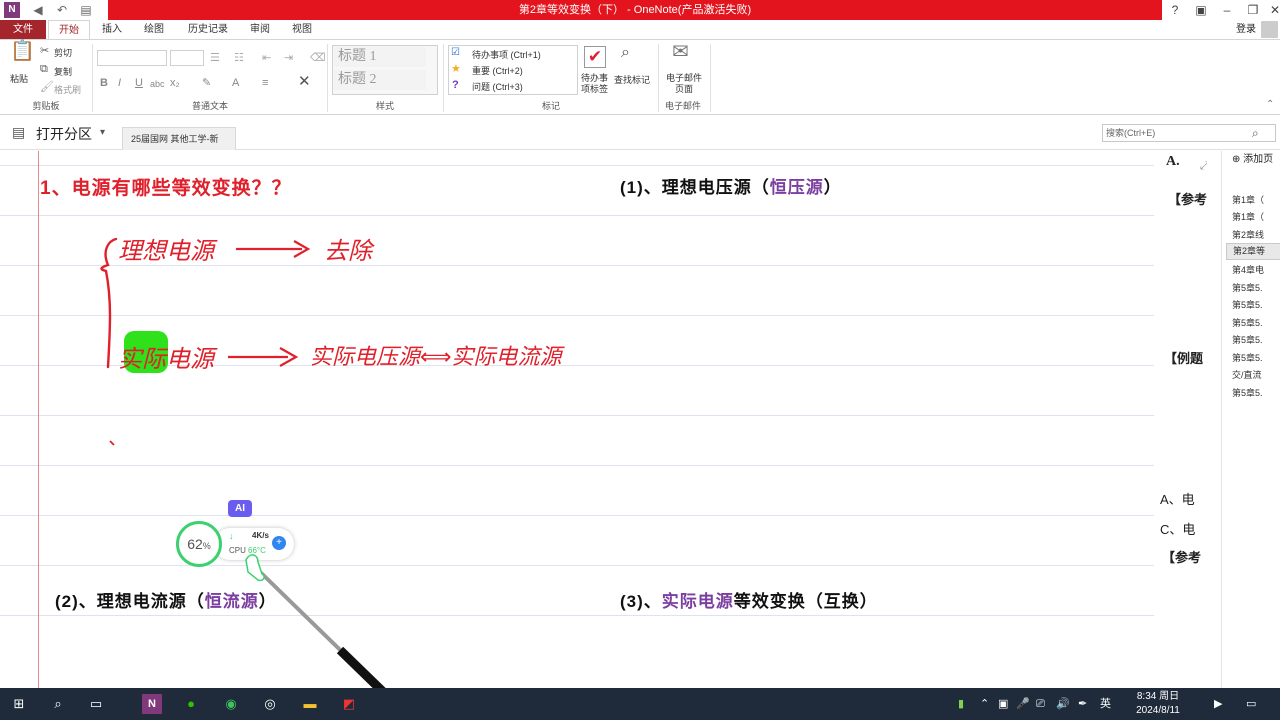  What do you see at coordinates (157, 84) in the screenshot?
I see `strikethrough-icon: abc` at bounding box center [157, 84].